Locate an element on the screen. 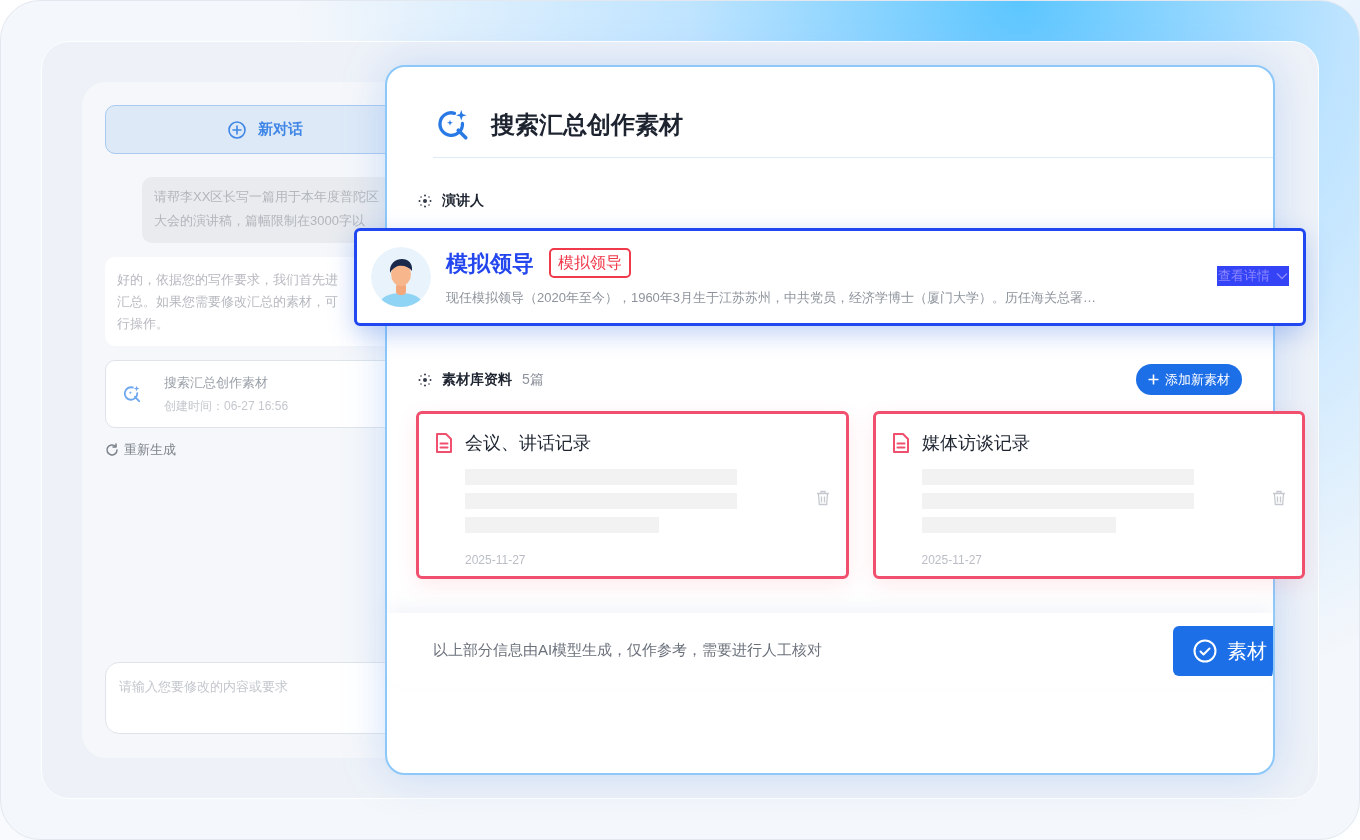  material-card: 会议、讲话记录 2025-11-27 is located at coordinates (632, 495).